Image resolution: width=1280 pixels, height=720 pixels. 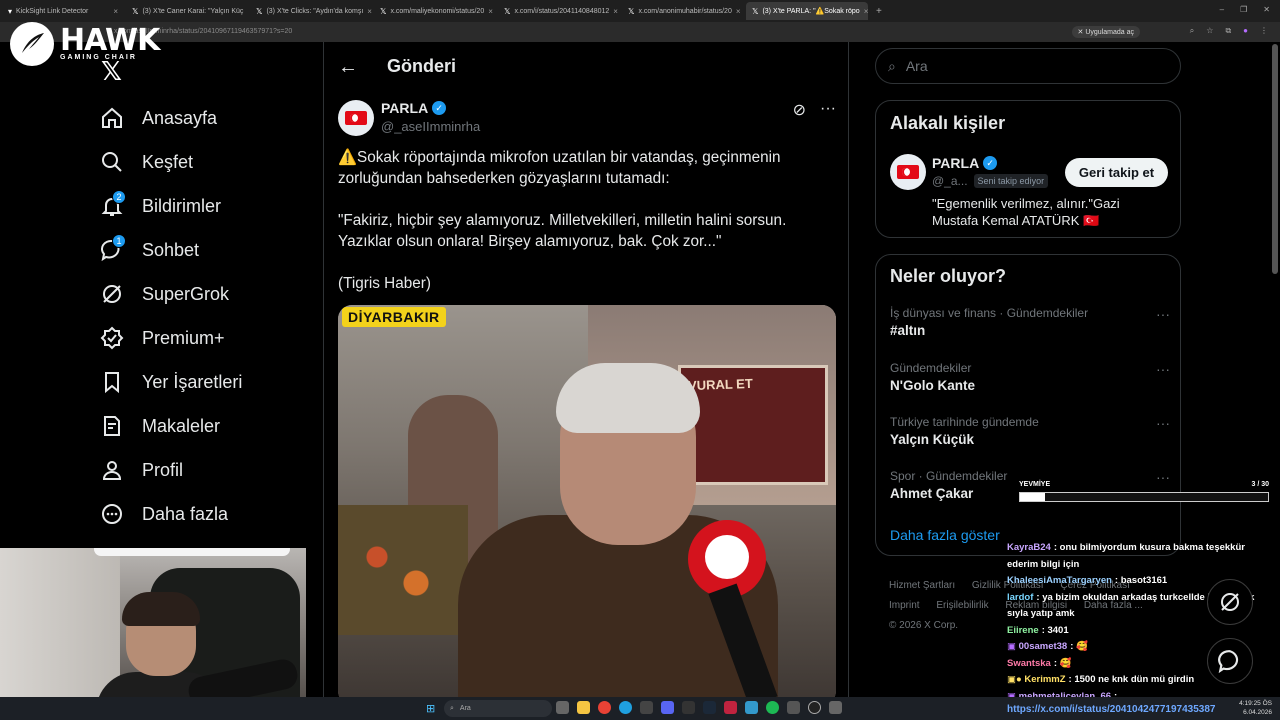 I want to click on profile-icon: ●, so click(x=1245, y=31).